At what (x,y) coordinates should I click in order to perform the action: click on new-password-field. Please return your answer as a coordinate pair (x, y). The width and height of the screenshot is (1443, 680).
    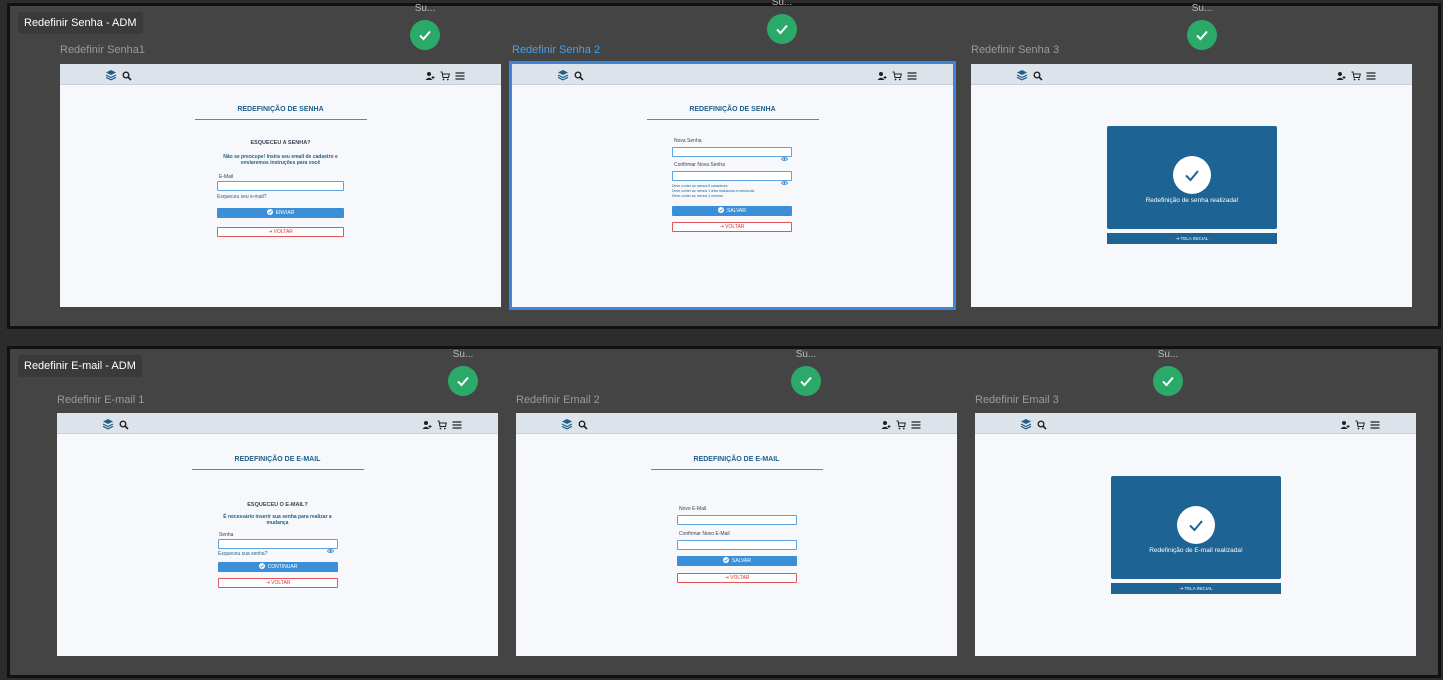
    Looking at the image, I should click on (732, 154).